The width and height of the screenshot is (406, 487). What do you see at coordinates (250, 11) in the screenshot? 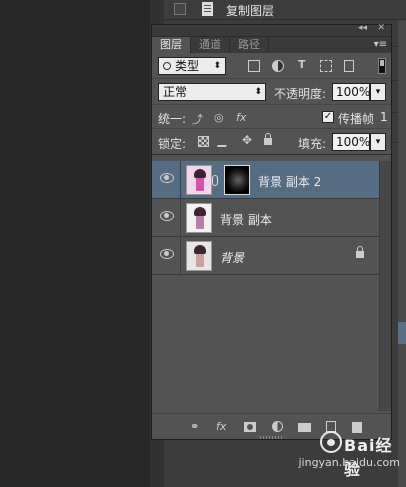
I see `history-label: 复制图层` at bounding box center [250, 11].